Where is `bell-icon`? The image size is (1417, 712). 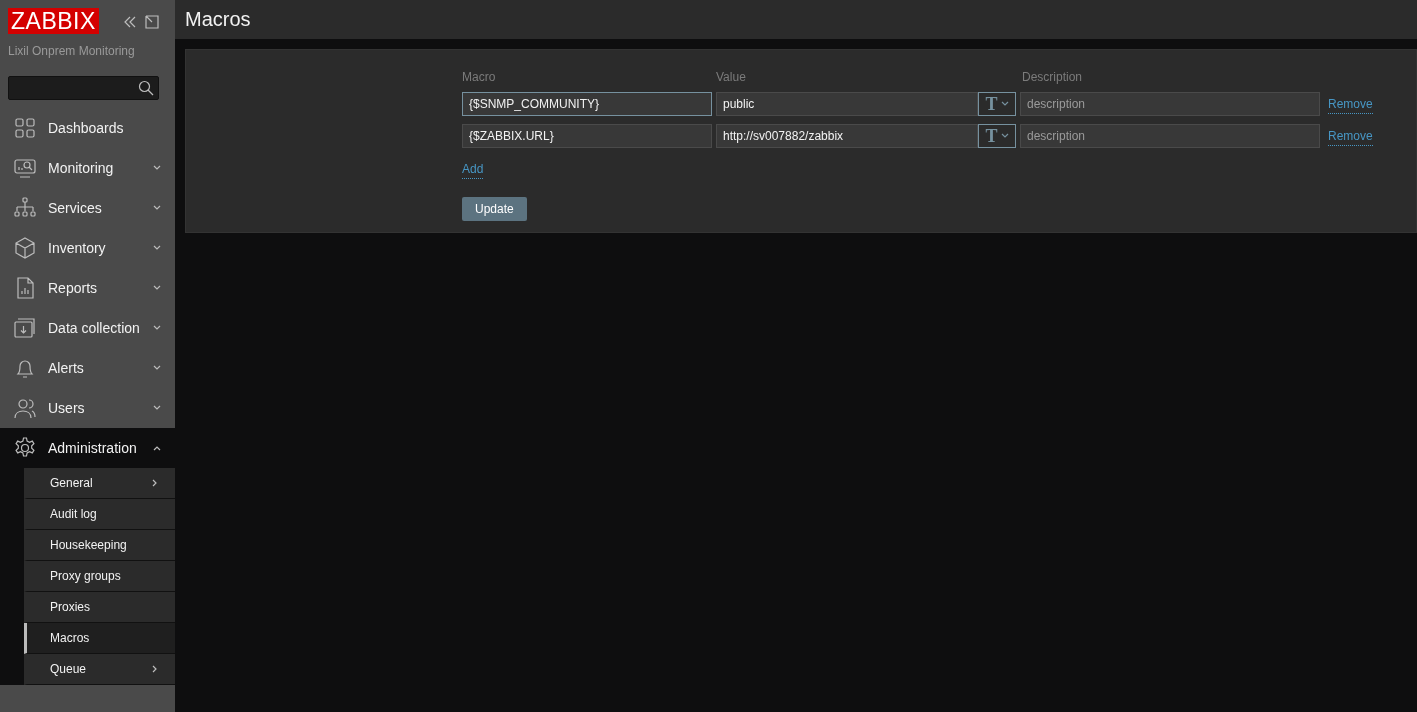
bell-icon is located at coordinates (25, 368).